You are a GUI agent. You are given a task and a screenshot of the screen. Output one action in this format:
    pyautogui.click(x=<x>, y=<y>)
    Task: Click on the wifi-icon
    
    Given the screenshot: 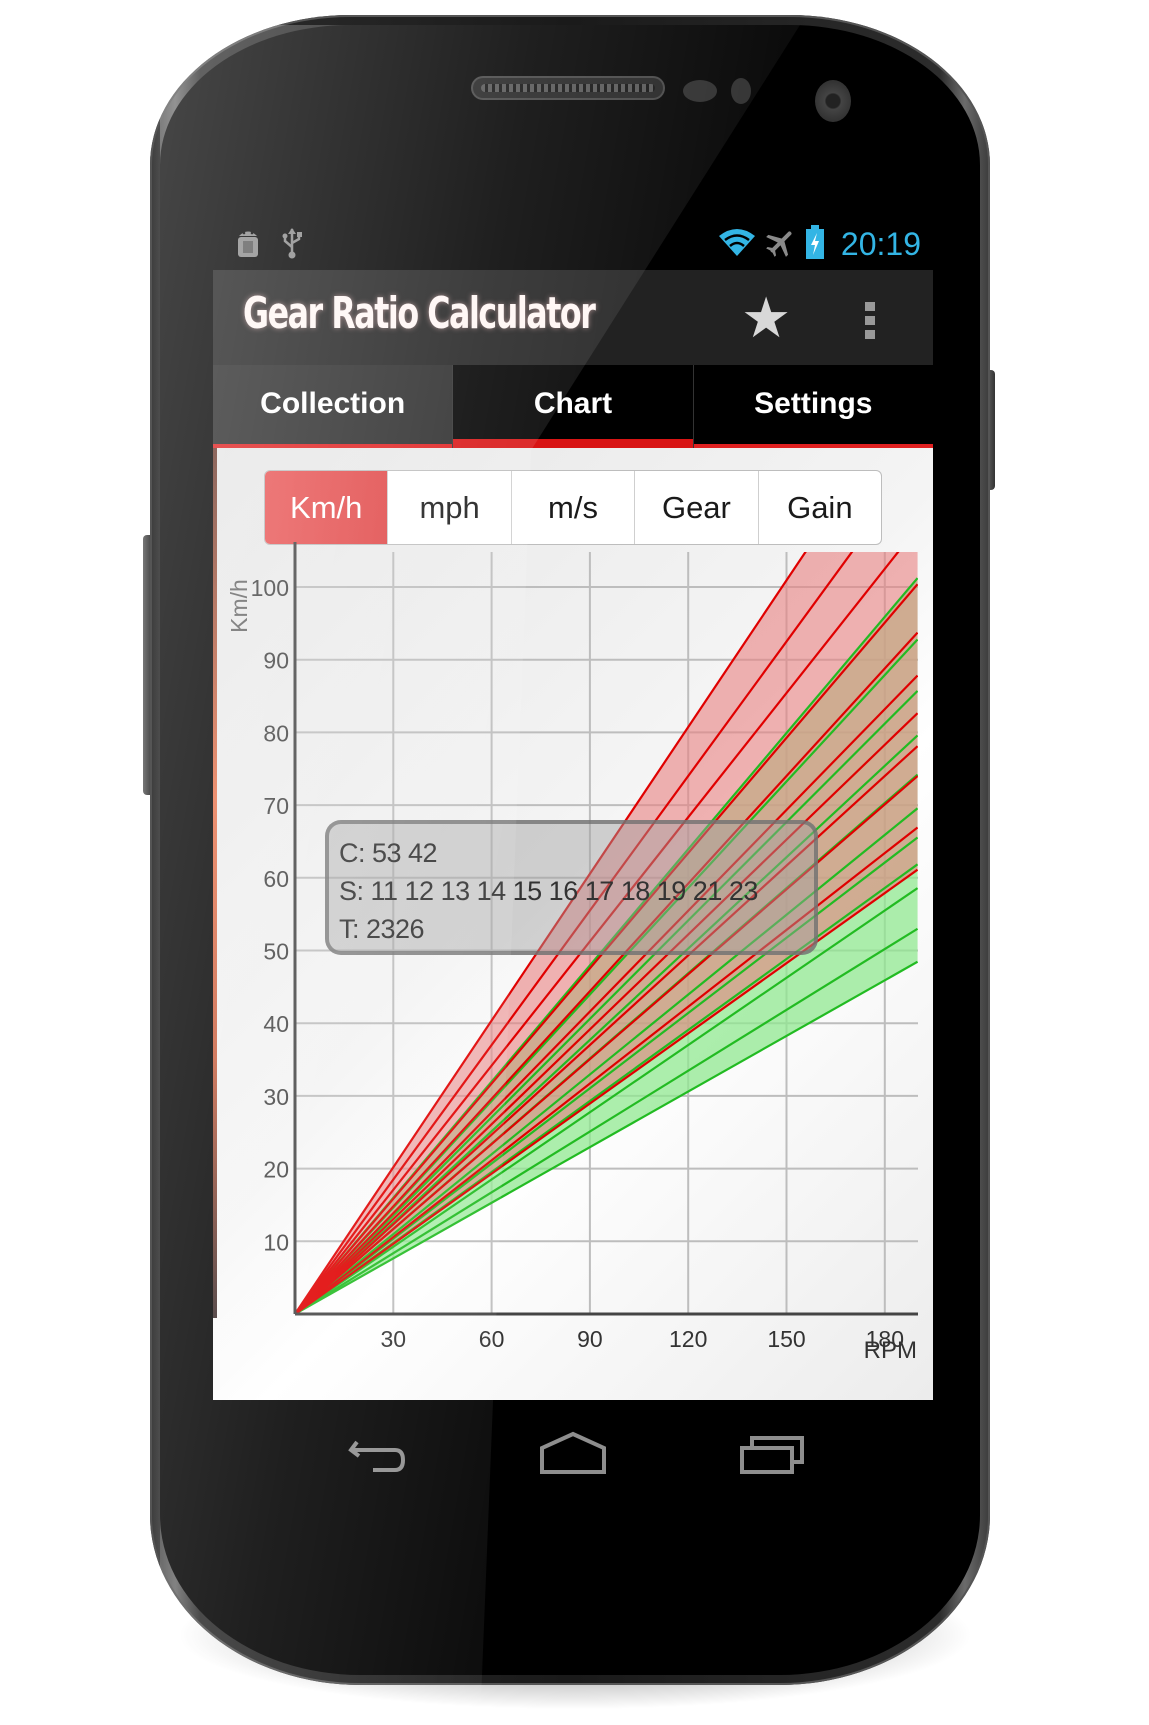 What is the action you would take?
    pyautogui.click(x=737, y=244)
    